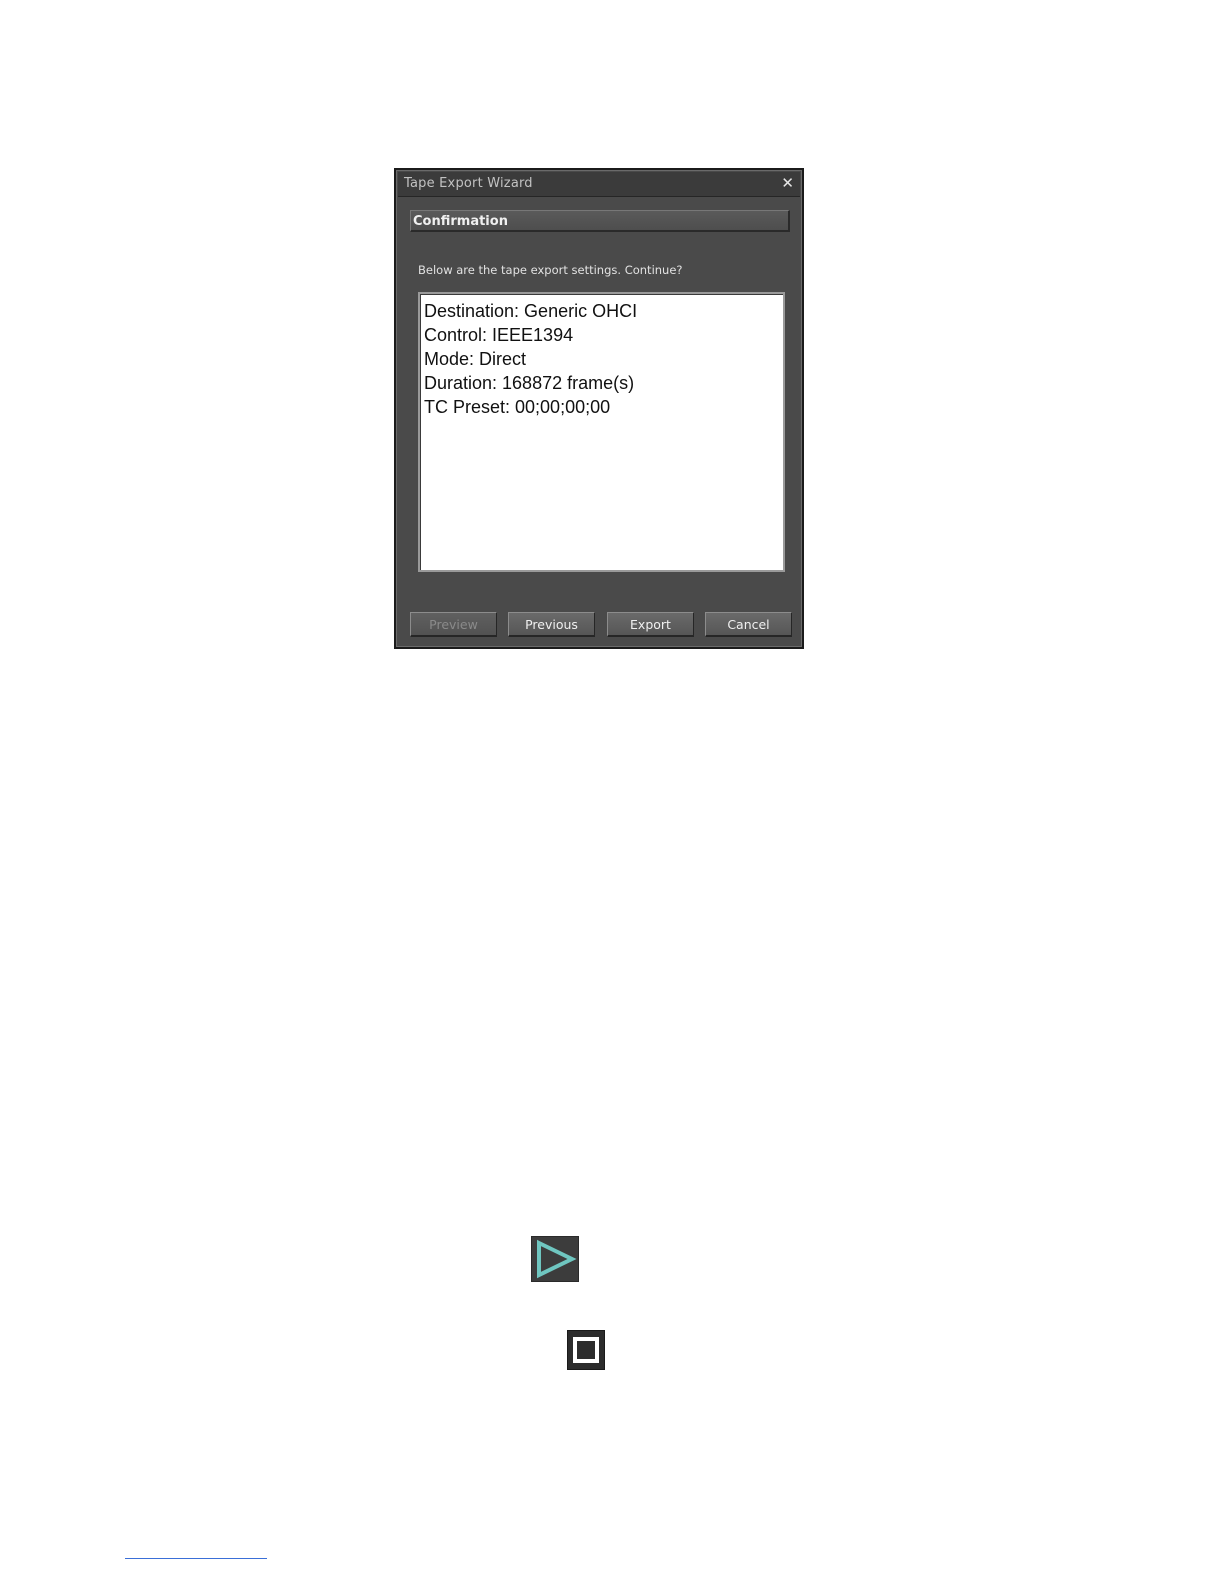 This screenshot has height=1584, width=1224. I want to click on previous-button: Previous, so click(551, 624).